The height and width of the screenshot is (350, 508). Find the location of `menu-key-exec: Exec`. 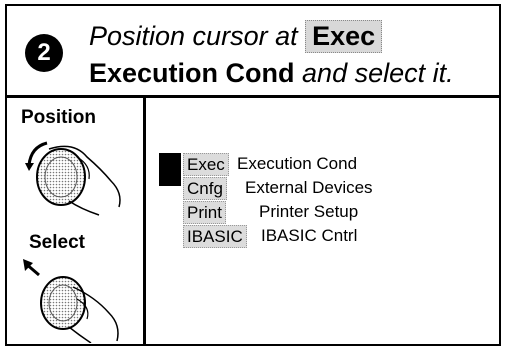

menu-key-exec: Exec is located at coordinates (206, 164).